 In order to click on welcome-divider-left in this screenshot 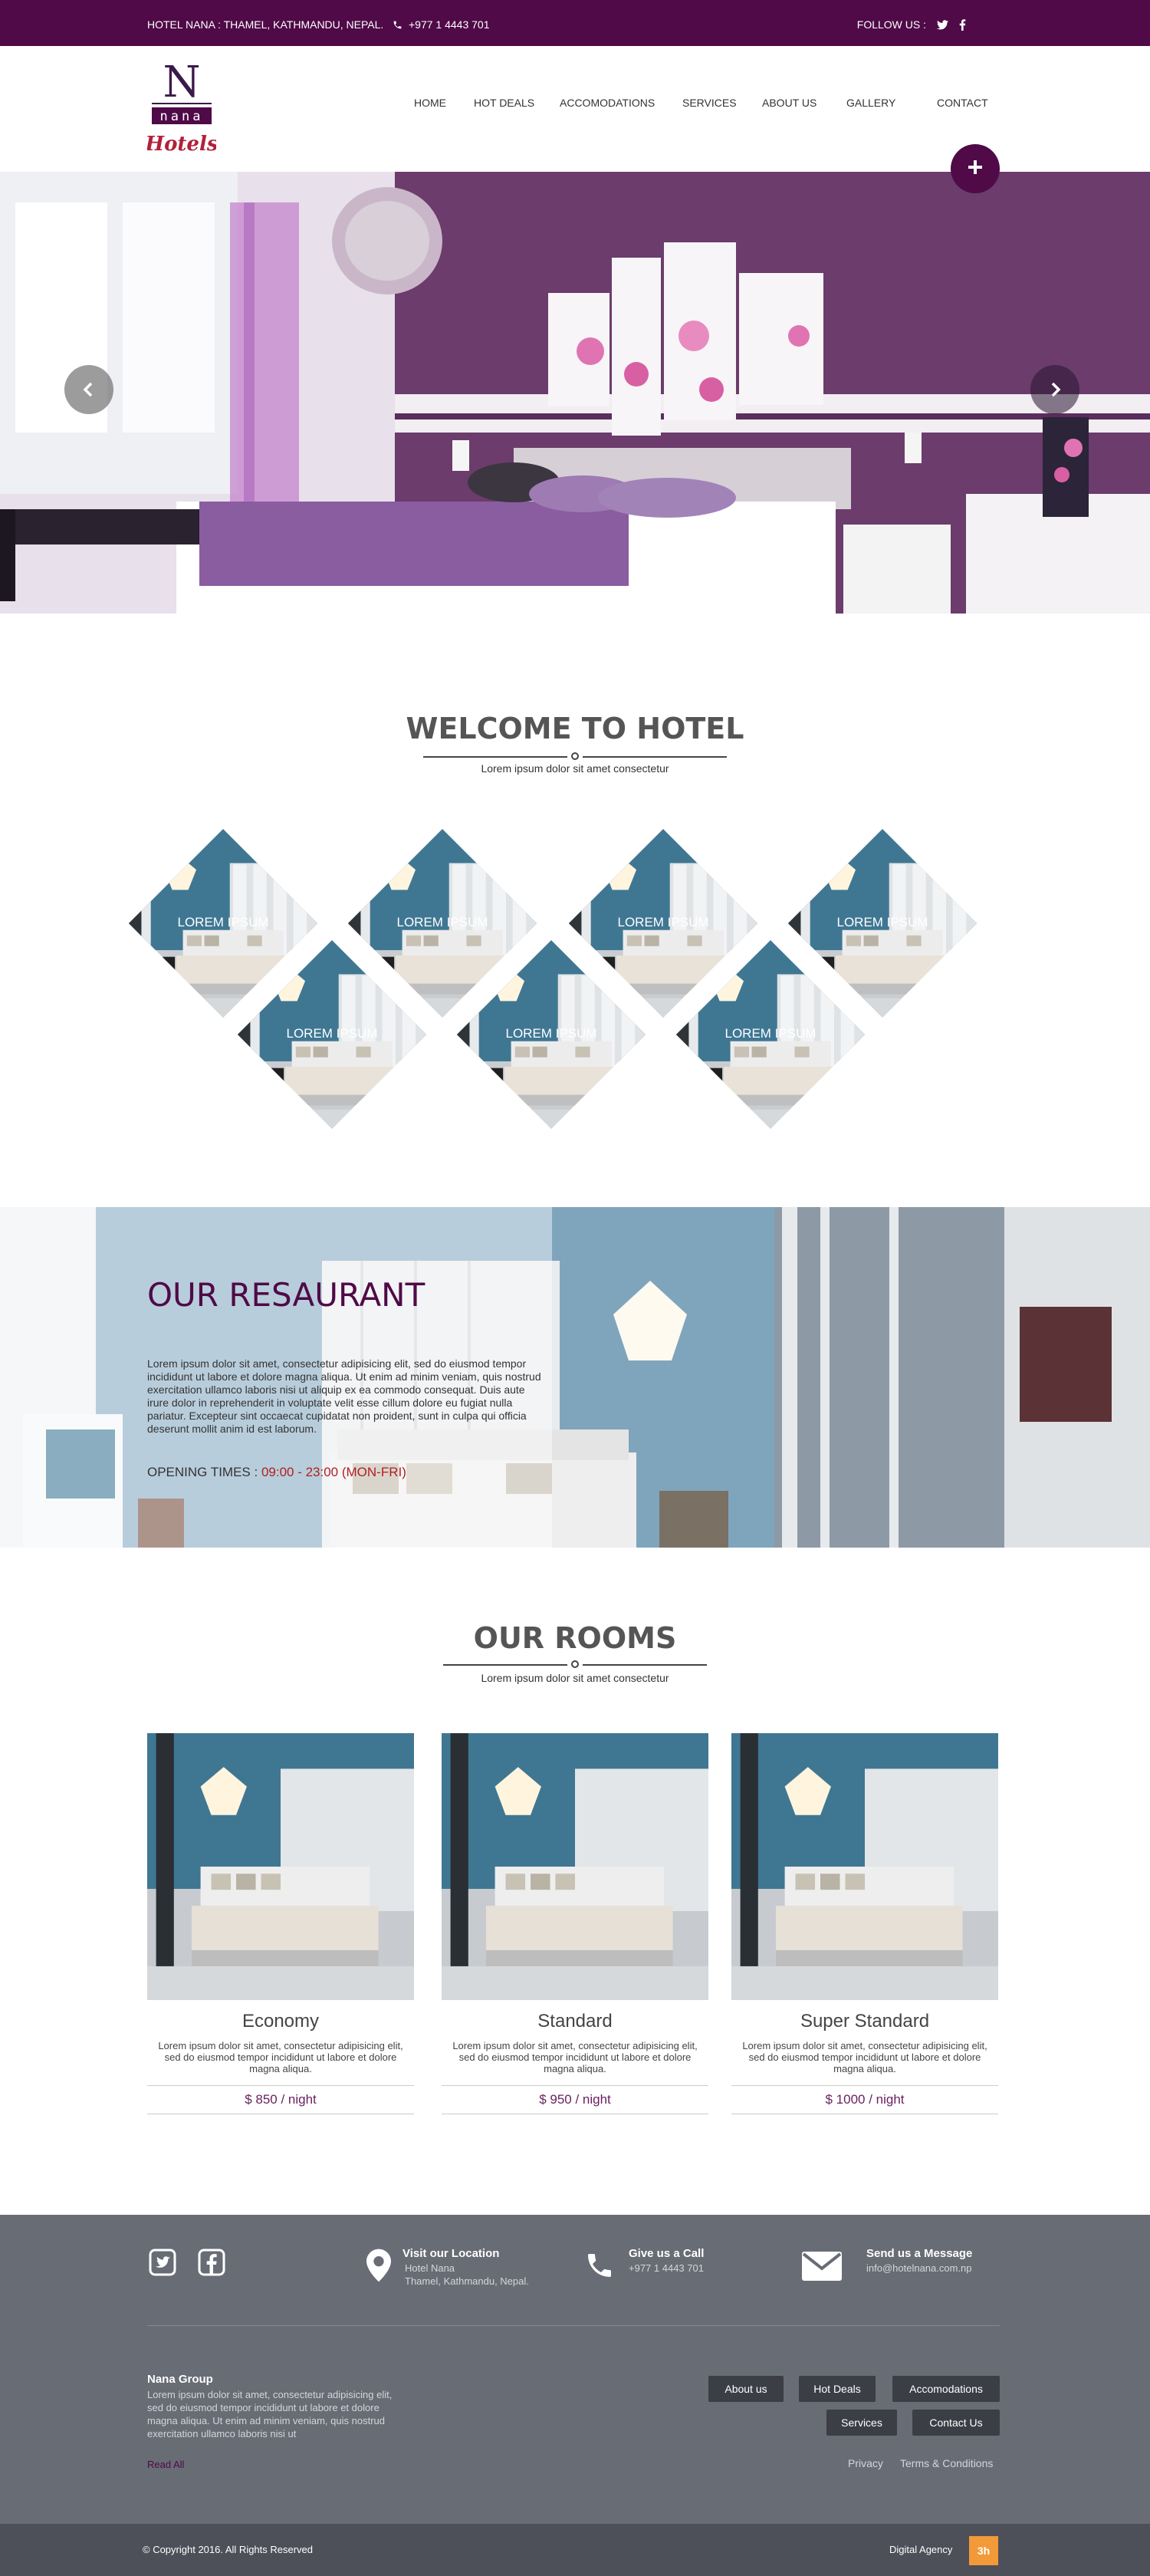, I will do `click(495, 757)`.